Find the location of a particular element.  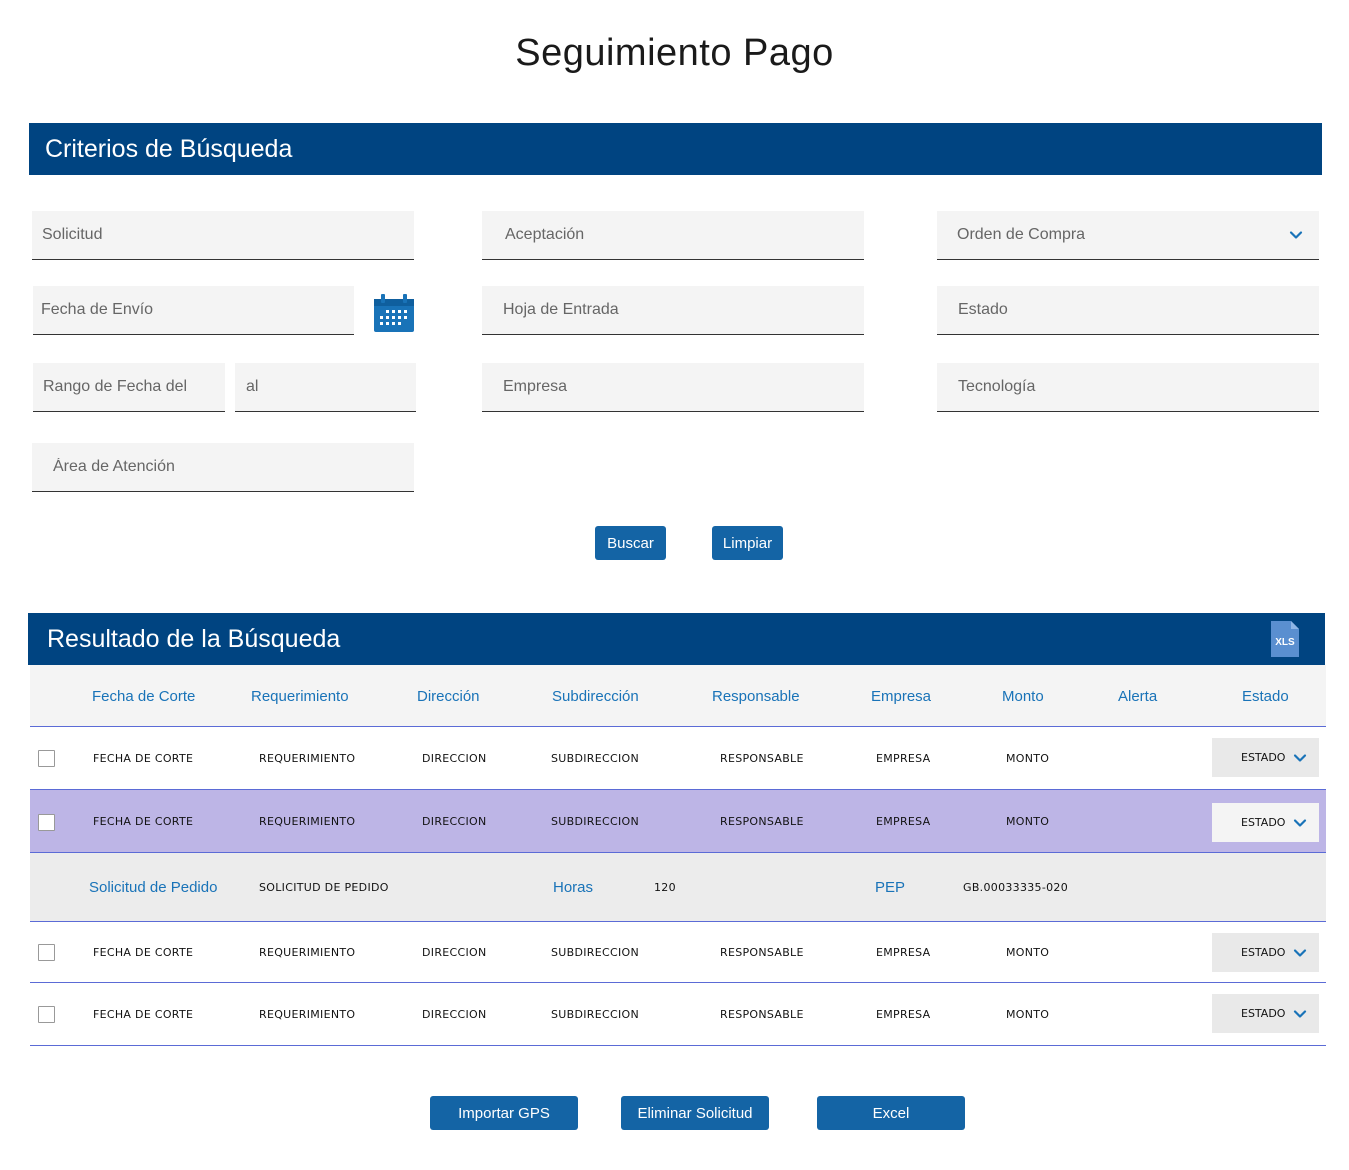

hoja-entrada-field is located at coordinates (673, 310).